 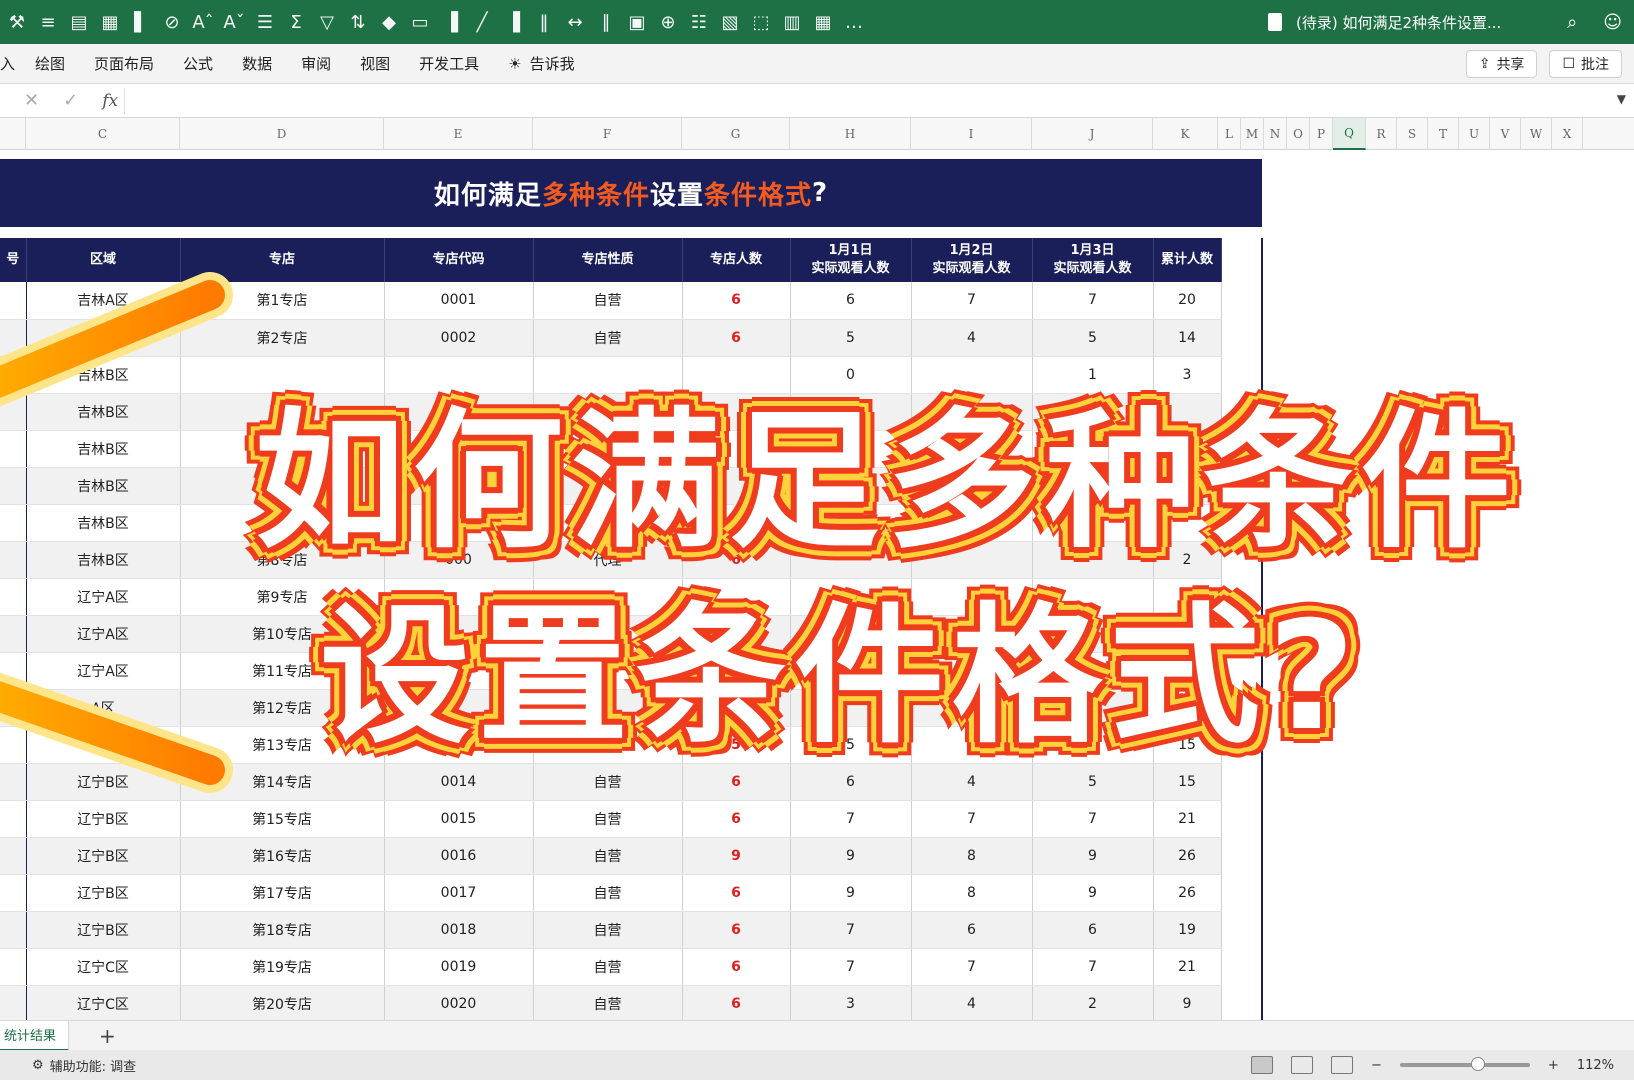 What do you see at coordinates (851, 1002) in the screenshot?
I see `table-cell: 3` at bounding box center [851, 1002].